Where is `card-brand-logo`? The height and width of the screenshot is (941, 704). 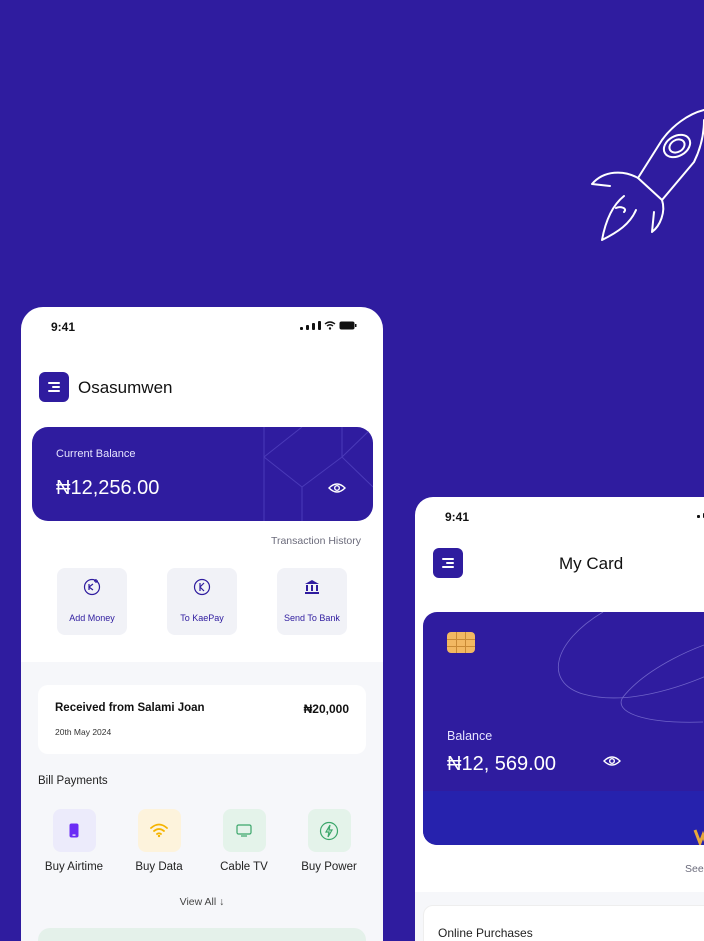 card-brand-logo is located at coordinates (698, 837).